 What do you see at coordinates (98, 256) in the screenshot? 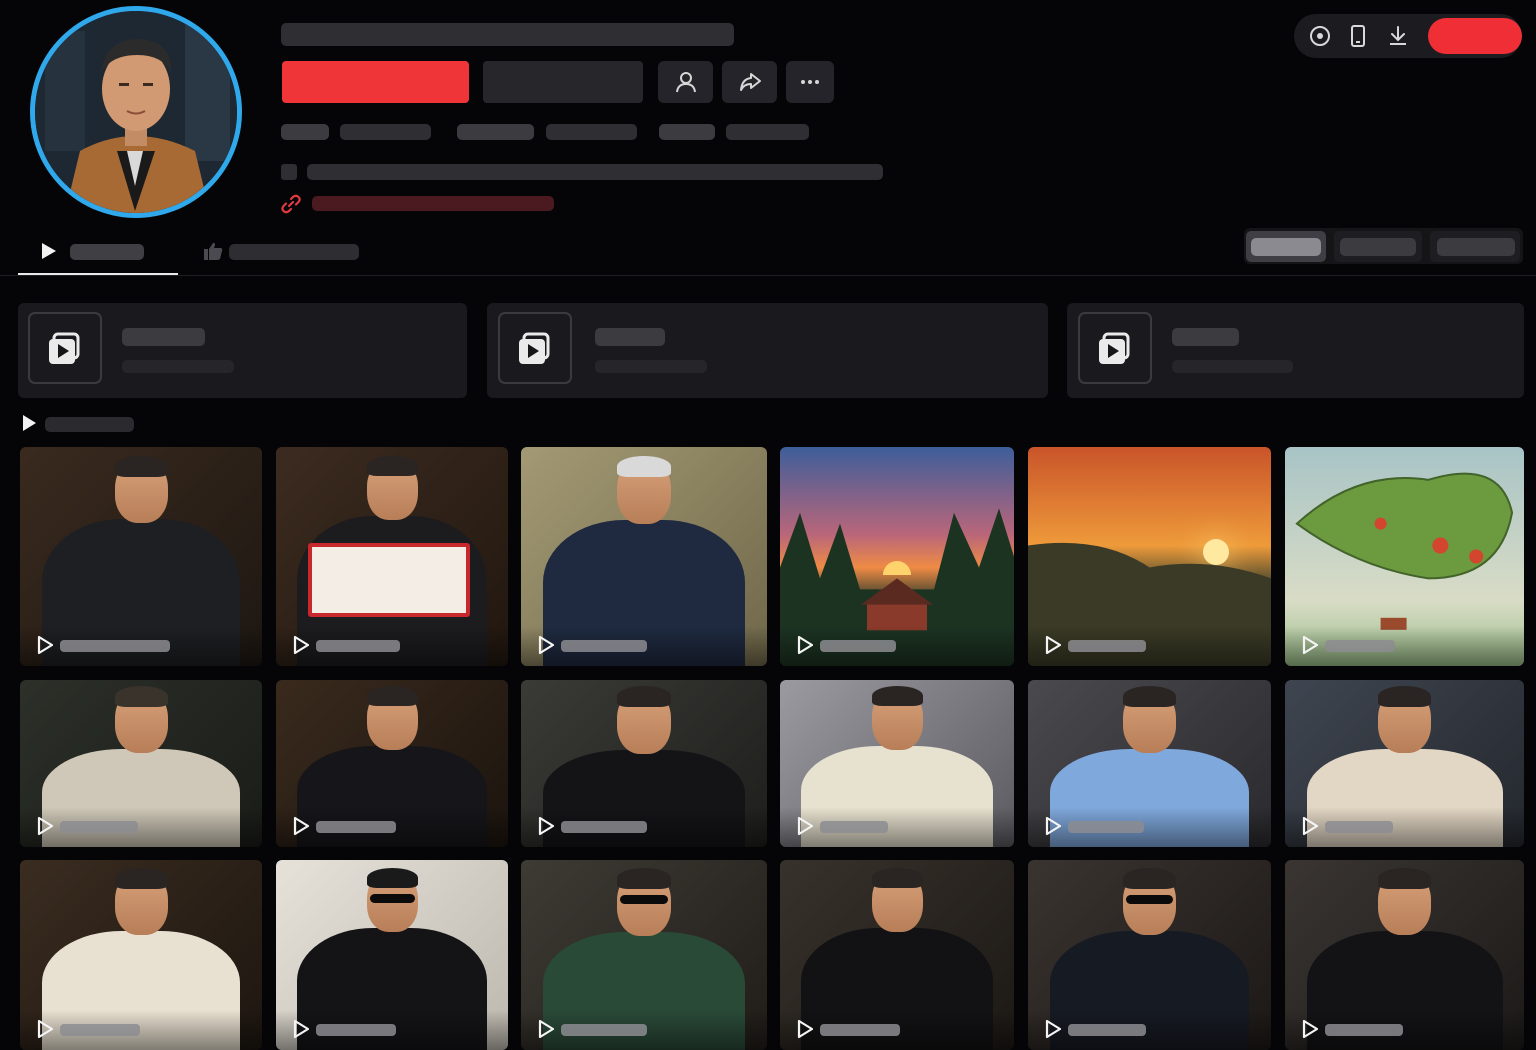
I see `tab-videos` at bounding box center [98, 256].